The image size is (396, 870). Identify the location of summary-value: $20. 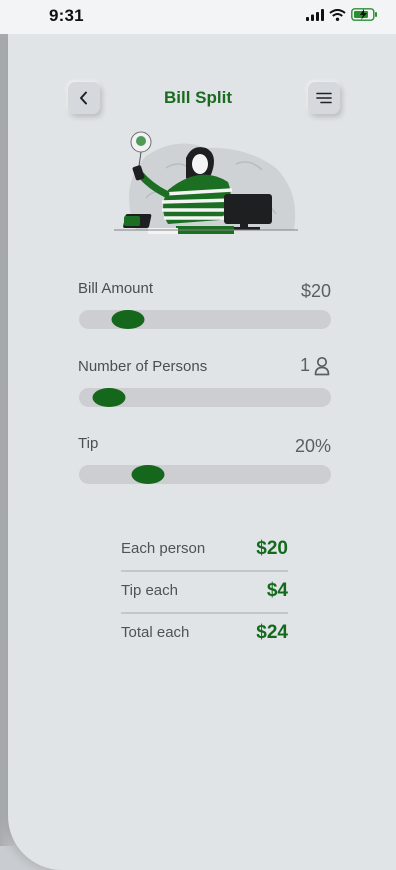
(272, 548).